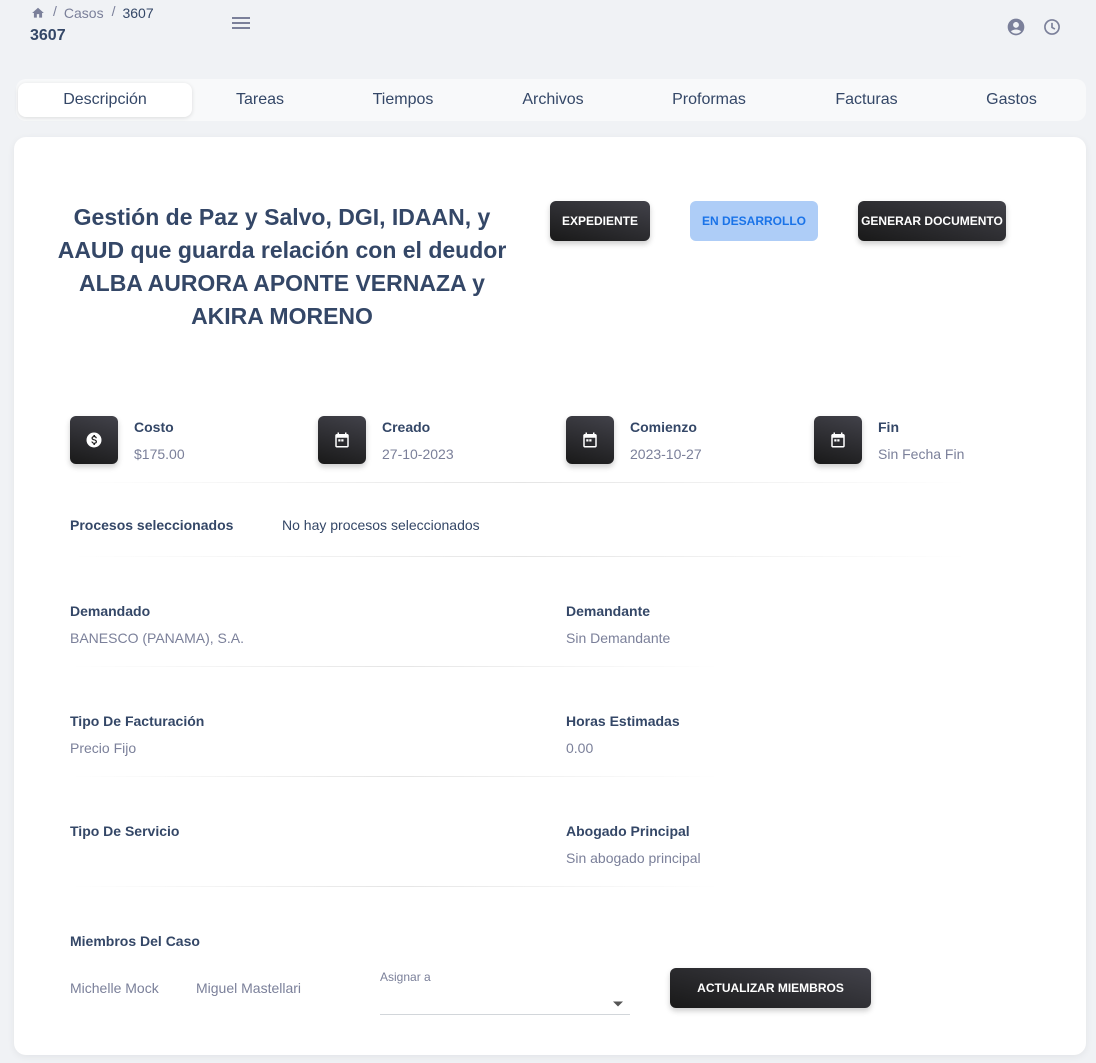 The height and width of the screenshot is (1063, 1096). What do you see at coordinates (929, 440) in the screenshot?
I see `stat-fin: Fin Sin Fecha Fin` at bounding box center [929, 440].